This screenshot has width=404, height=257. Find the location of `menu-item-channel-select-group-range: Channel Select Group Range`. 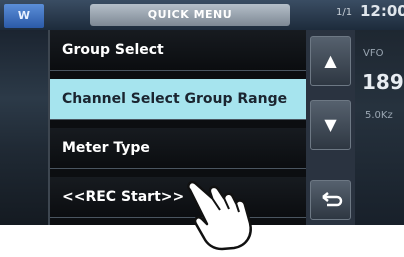

menu-item-channel-select-group-range: Channel Select Group Range is located at coordinates (179, 99).